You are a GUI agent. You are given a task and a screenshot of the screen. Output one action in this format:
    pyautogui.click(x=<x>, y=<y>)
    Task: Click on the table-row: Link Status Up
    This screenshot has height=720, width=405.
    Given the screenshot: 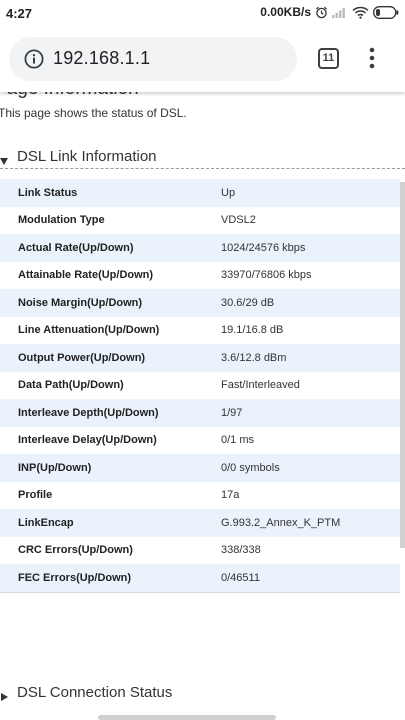 What is the action you would take?
    pyautogui.click(x=200, y=193)
    